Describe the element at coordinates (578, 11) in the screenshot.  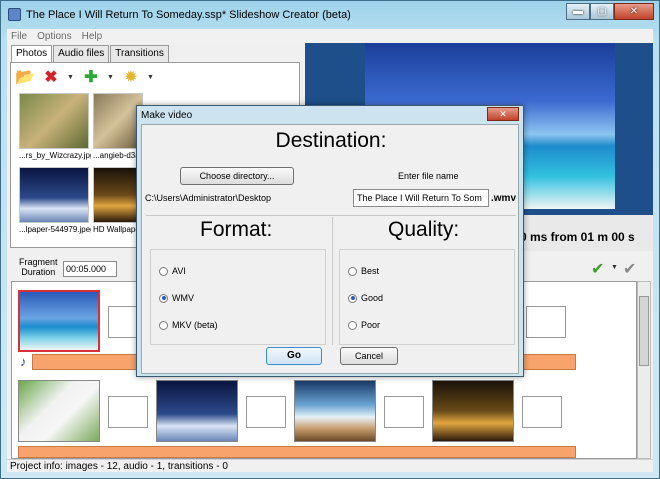
I see `minimize-button: ▬` at that location.